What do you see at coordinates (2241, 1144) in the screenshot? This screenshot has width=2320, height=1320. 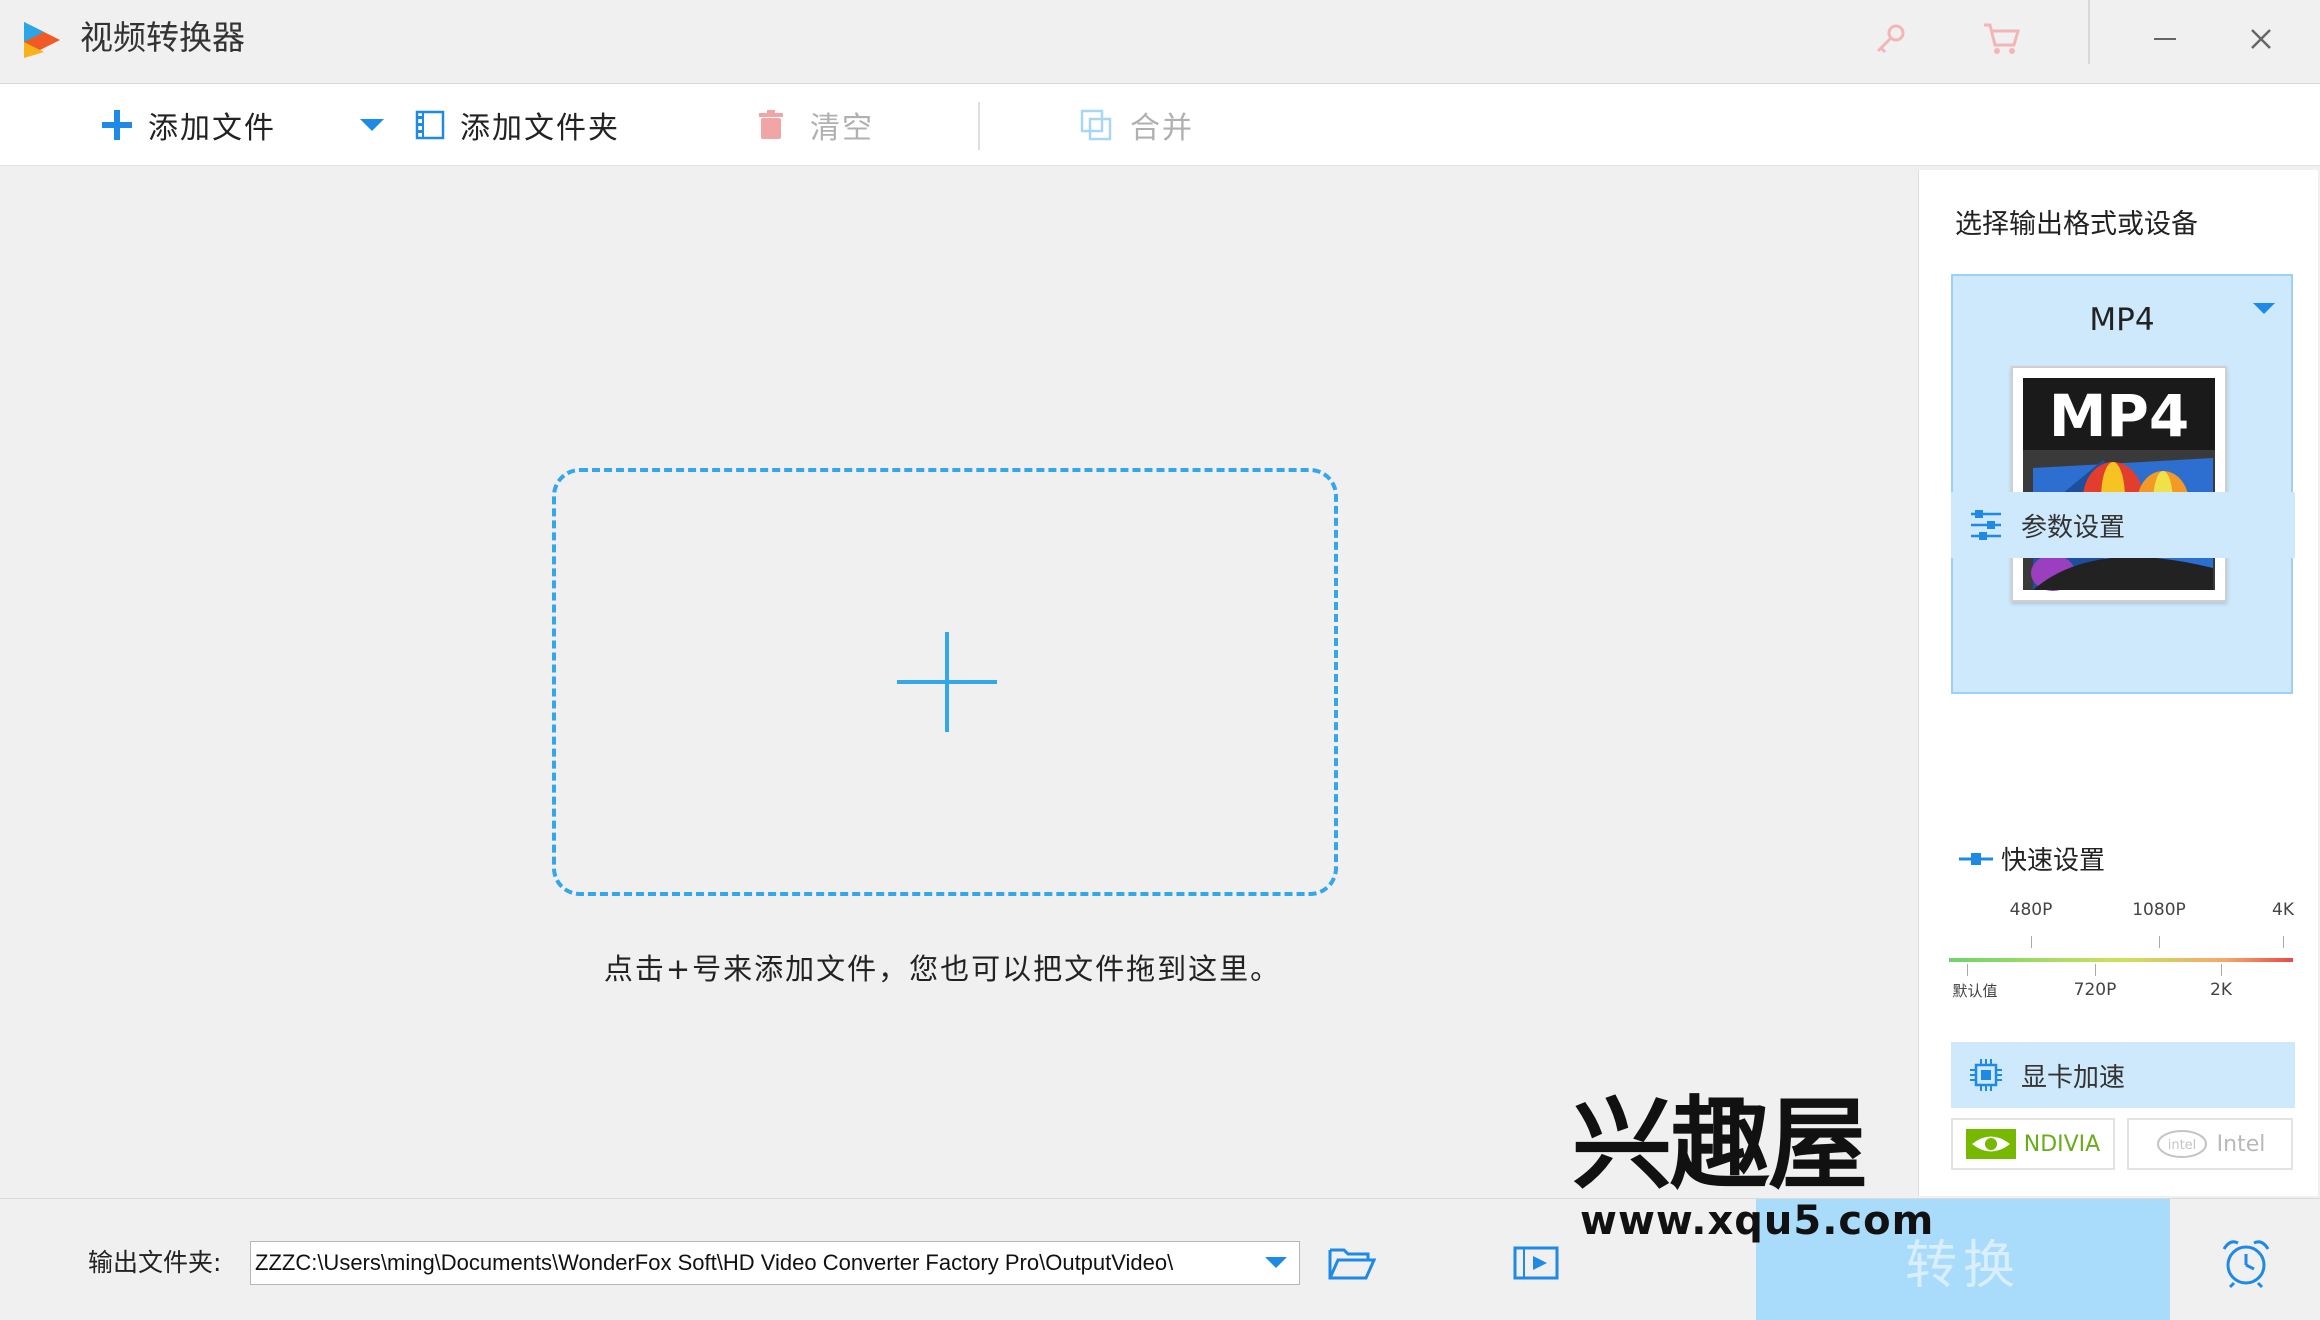 I see `intel-label: Intel` at bounding box center [2241, 1144].